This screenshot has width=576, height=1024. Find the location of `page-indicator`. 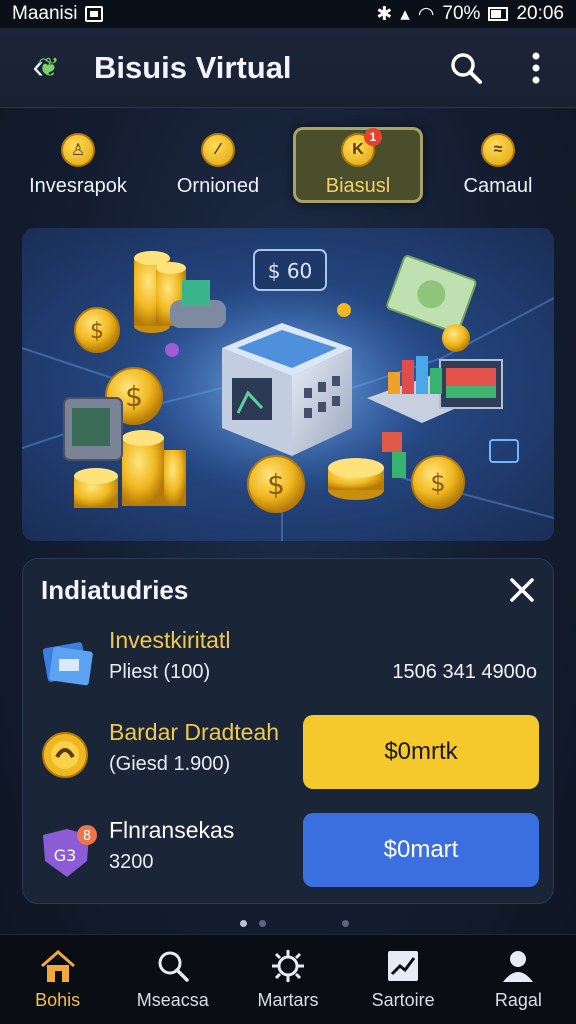

page-indicator is located at coordinates (288, 924).